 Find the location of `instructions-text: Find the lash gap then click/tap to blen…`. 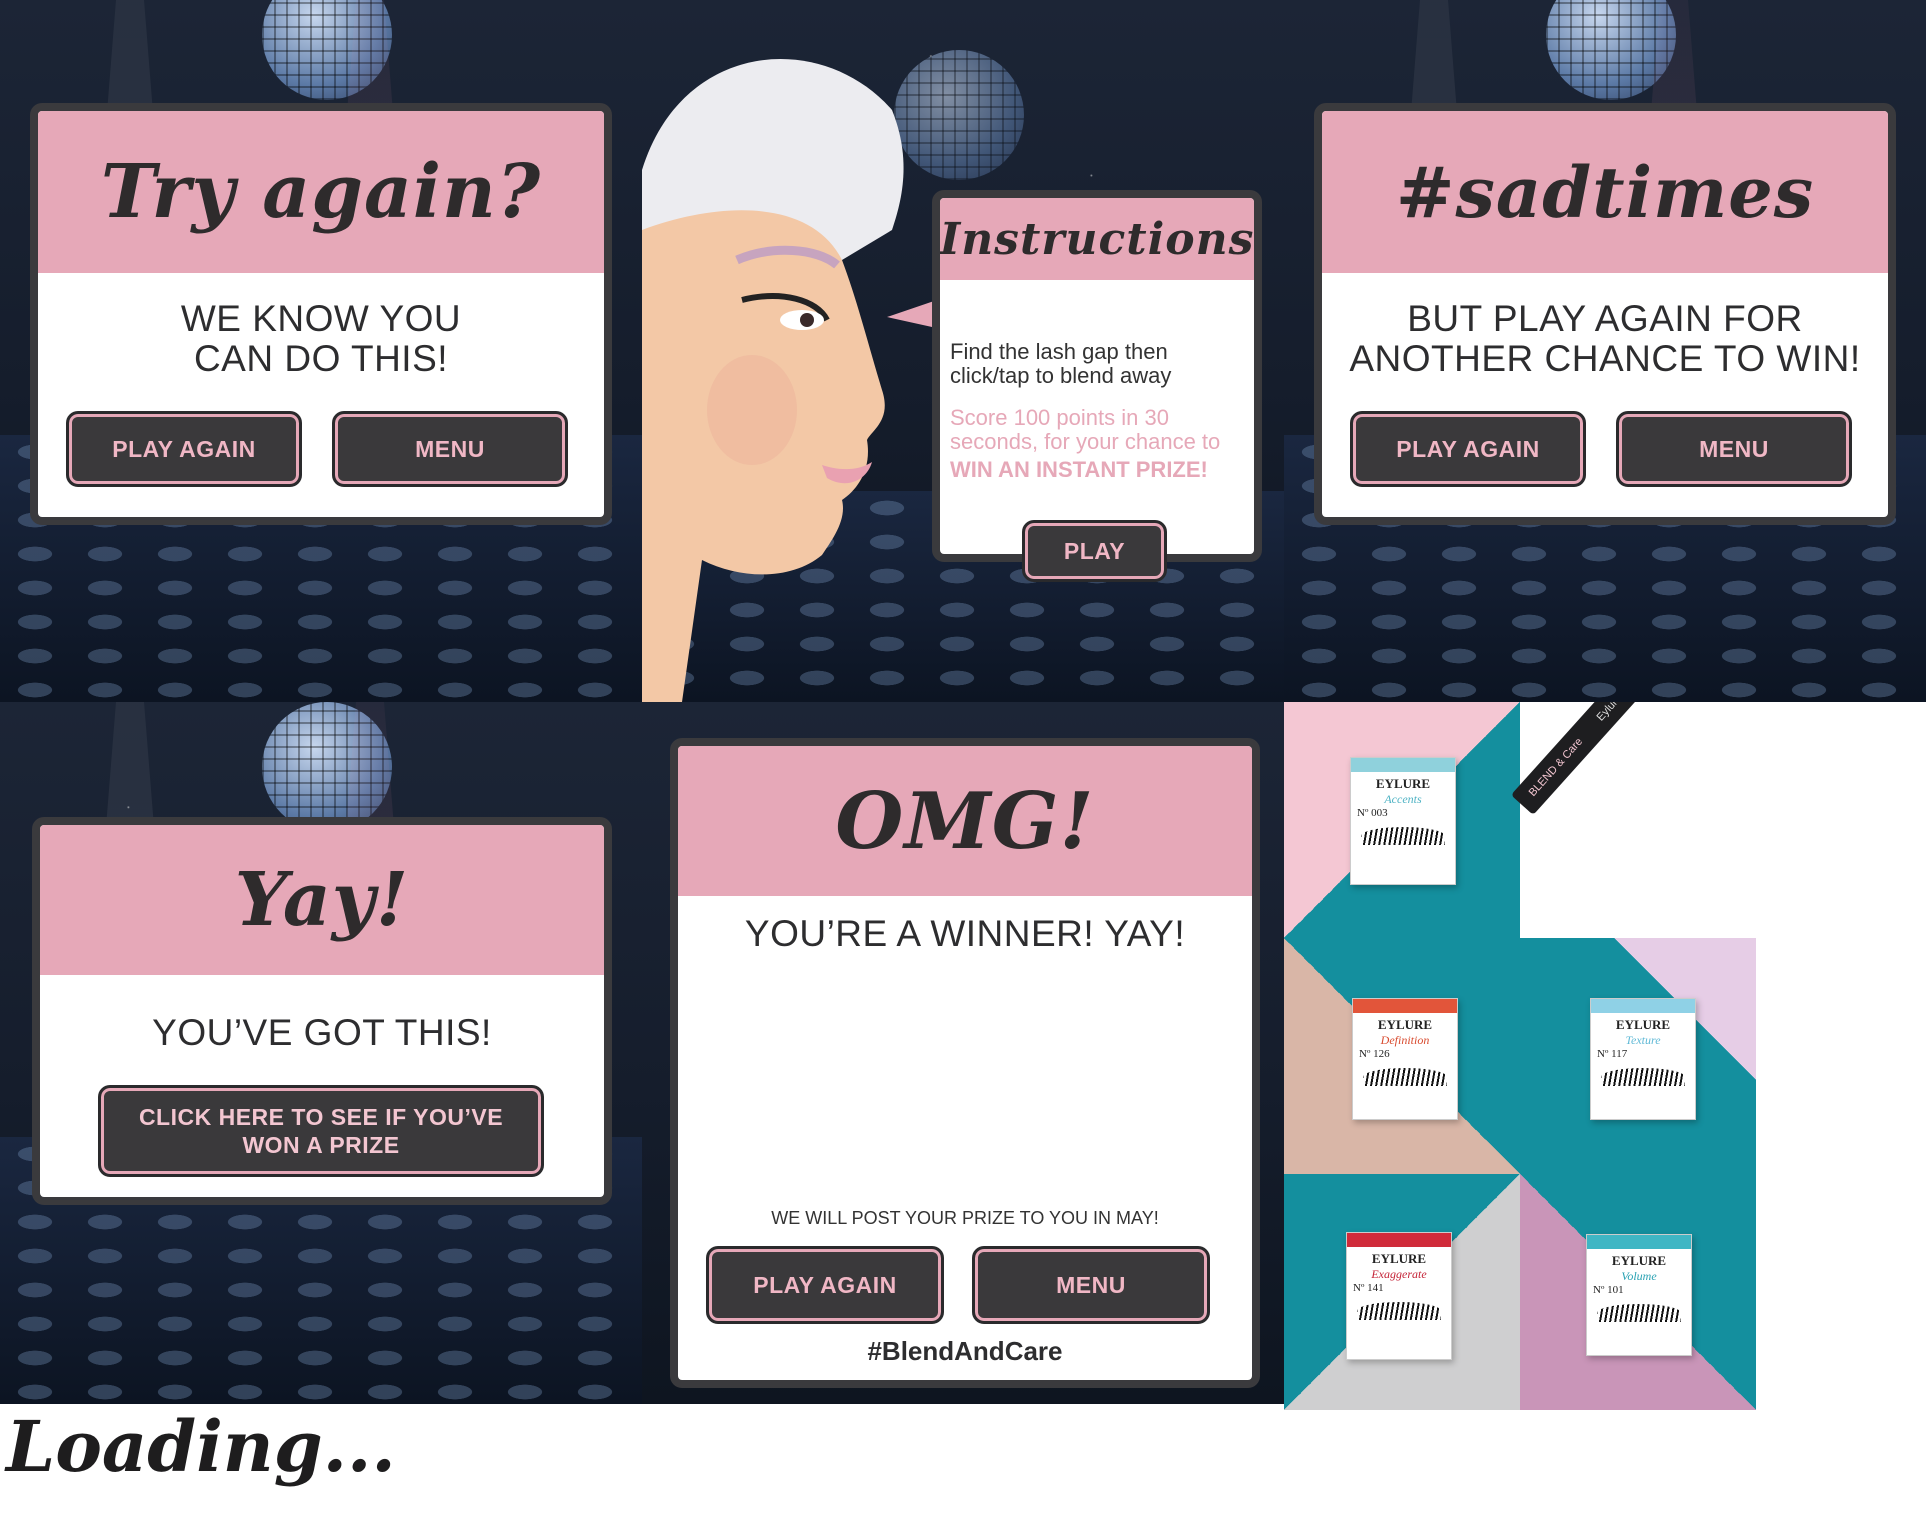

instructions-text: Find the lash gap then click/tap to blen… is located at coordinates (1085, 410).